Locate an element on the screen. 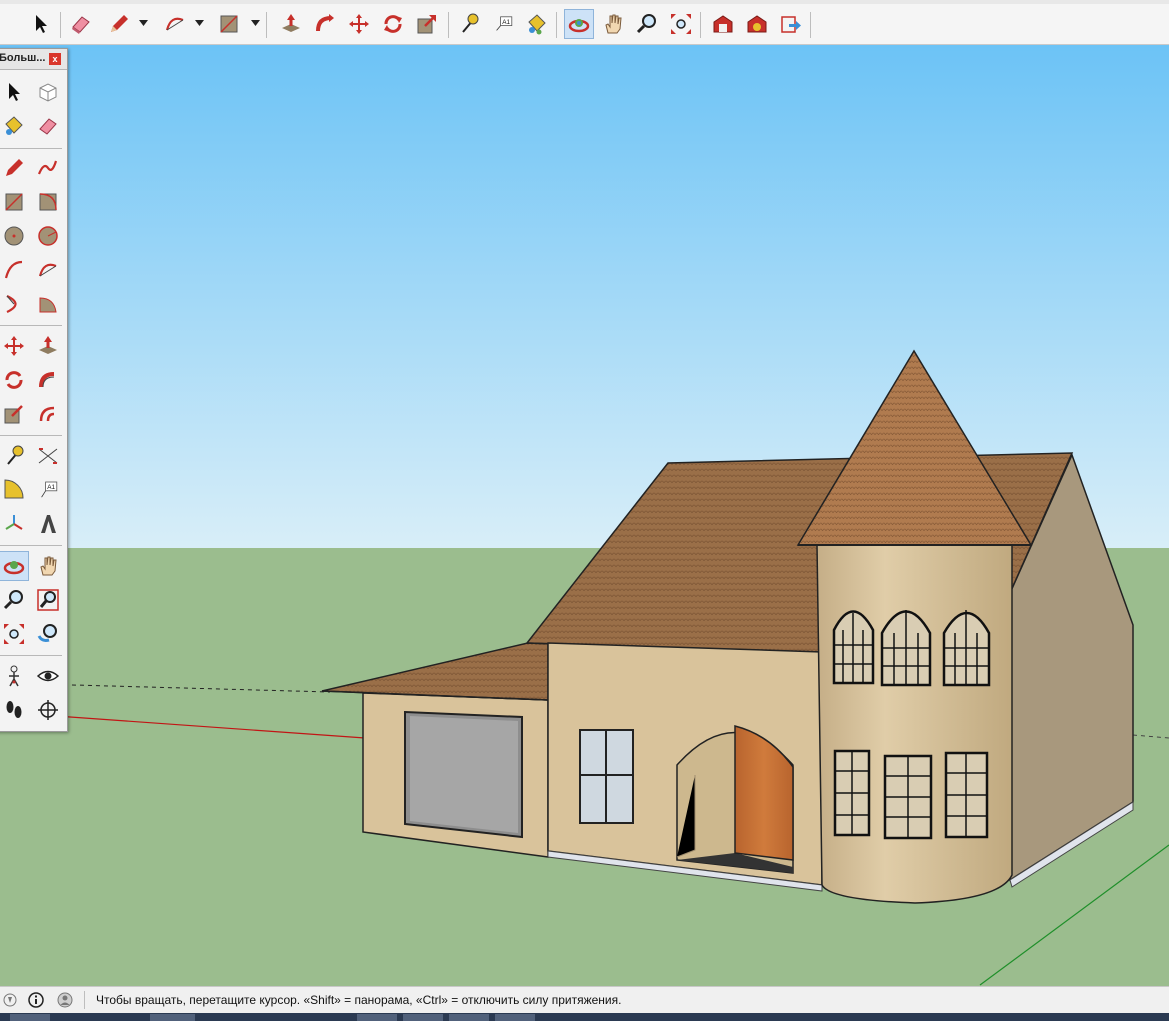  extension-warehouse-icon is located at coordinates (757, 24).